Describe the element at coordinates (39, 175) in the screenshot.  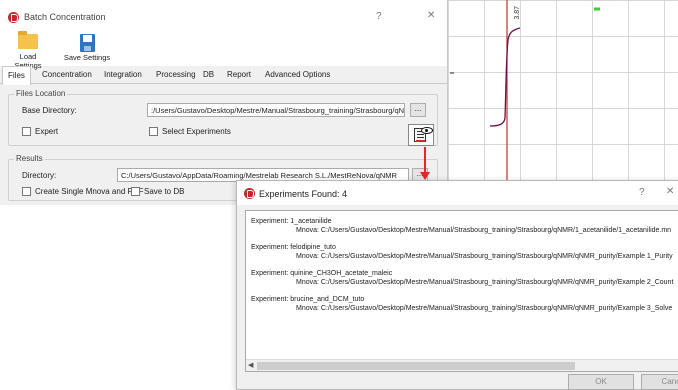
I see `directory-label: Directory:` at that location.